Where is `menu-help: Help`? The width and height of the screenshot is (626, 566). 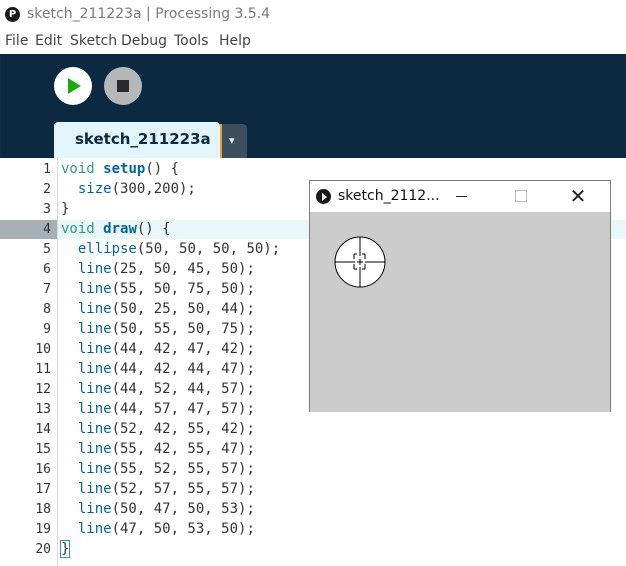 menu-help: Help is located at coordinates (235, 41).